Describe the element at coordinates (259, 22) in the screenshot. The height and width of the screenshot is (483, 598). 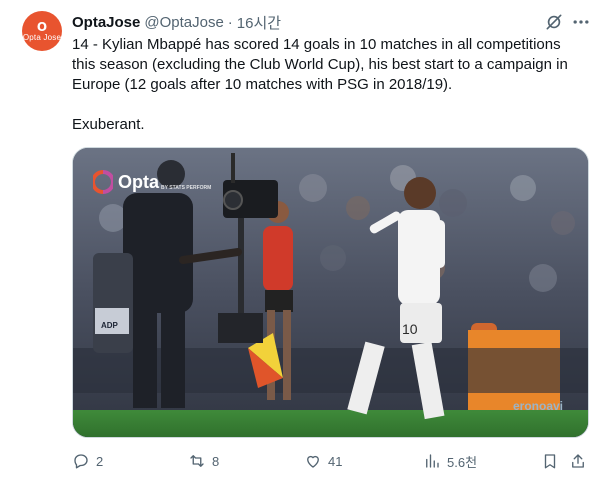
I see `tweet-time: 16시간` at that location.